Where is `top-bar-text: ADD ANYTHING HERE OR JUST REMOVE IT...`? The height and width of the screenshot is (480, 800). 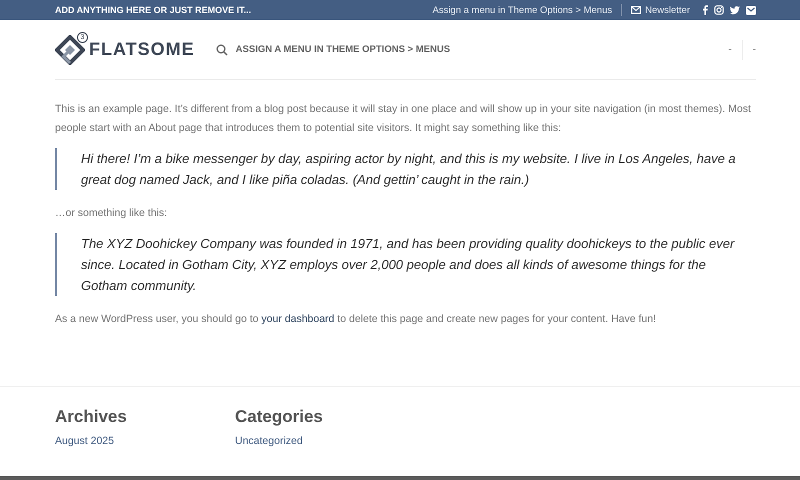 top-bar-text: ADD ANYTHING HERE OR JUST REMOVE IT... is located at coordinates (153, 10).